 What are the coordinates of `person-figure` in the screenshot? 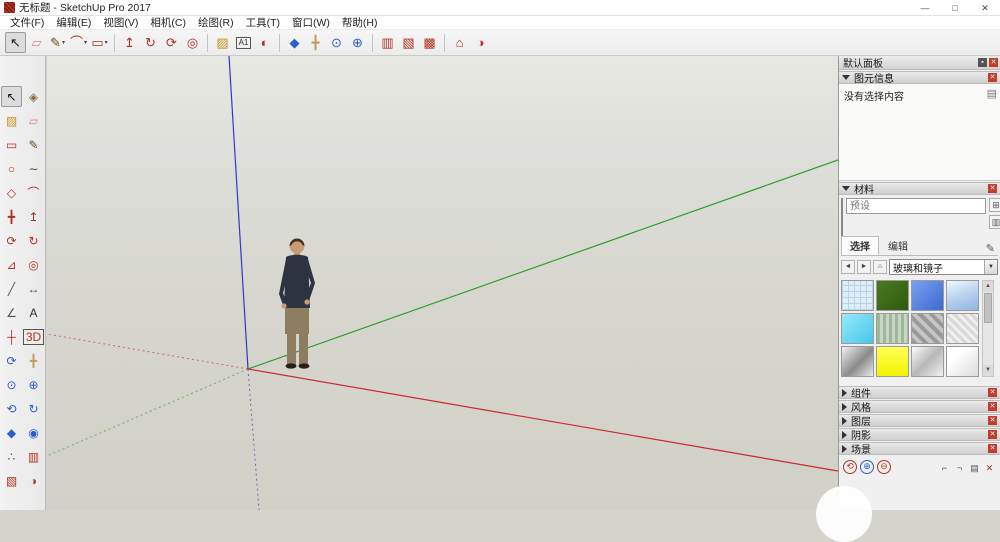 It's located at (297, 303).